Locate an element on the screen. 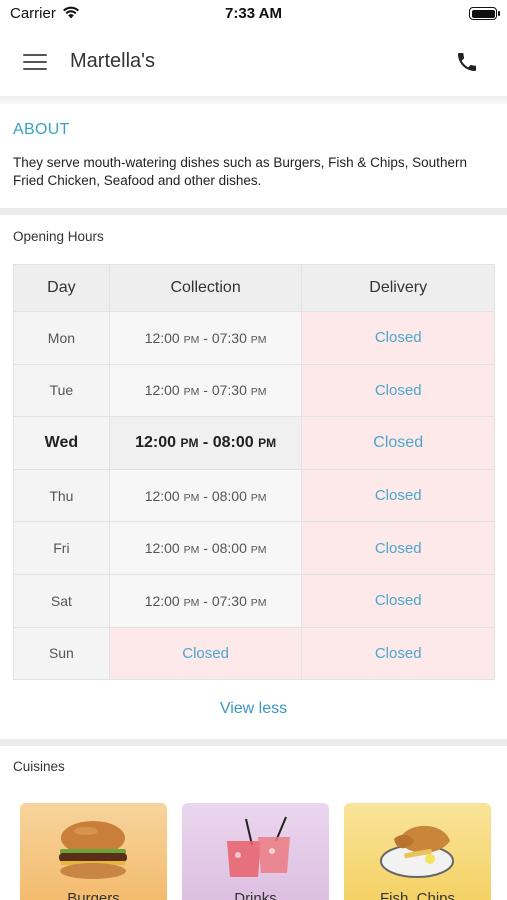 This screenshot has width=507, height=900. day-cell: Thu is located at coordinates (61, 495).